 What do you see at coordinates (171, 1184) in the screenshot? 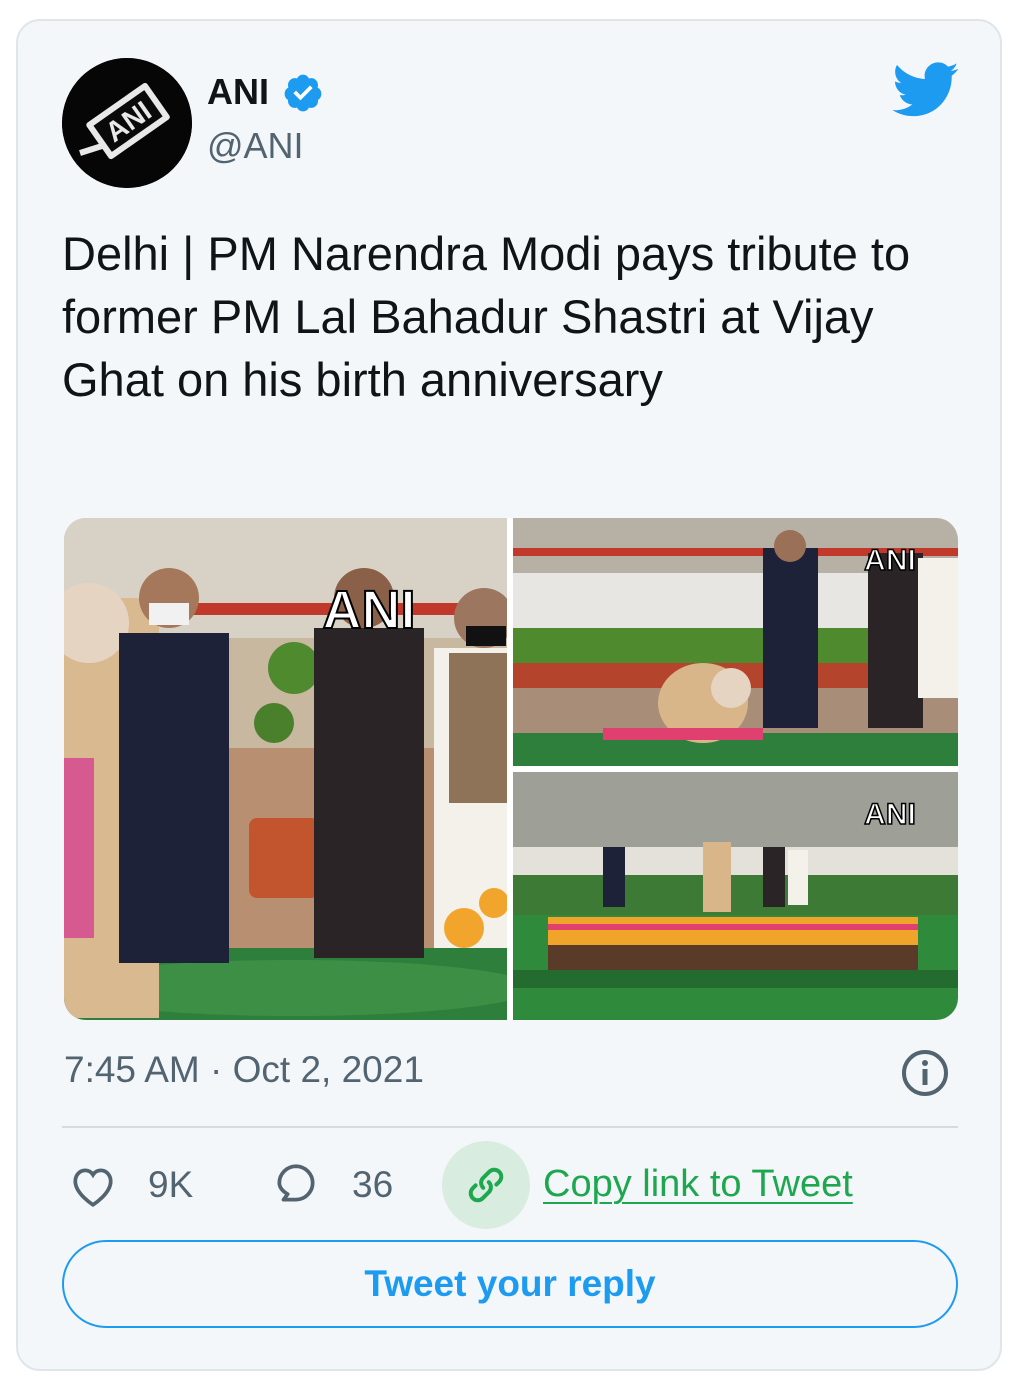
I see `like-count: 9K` at bounding box center [171, 1184].